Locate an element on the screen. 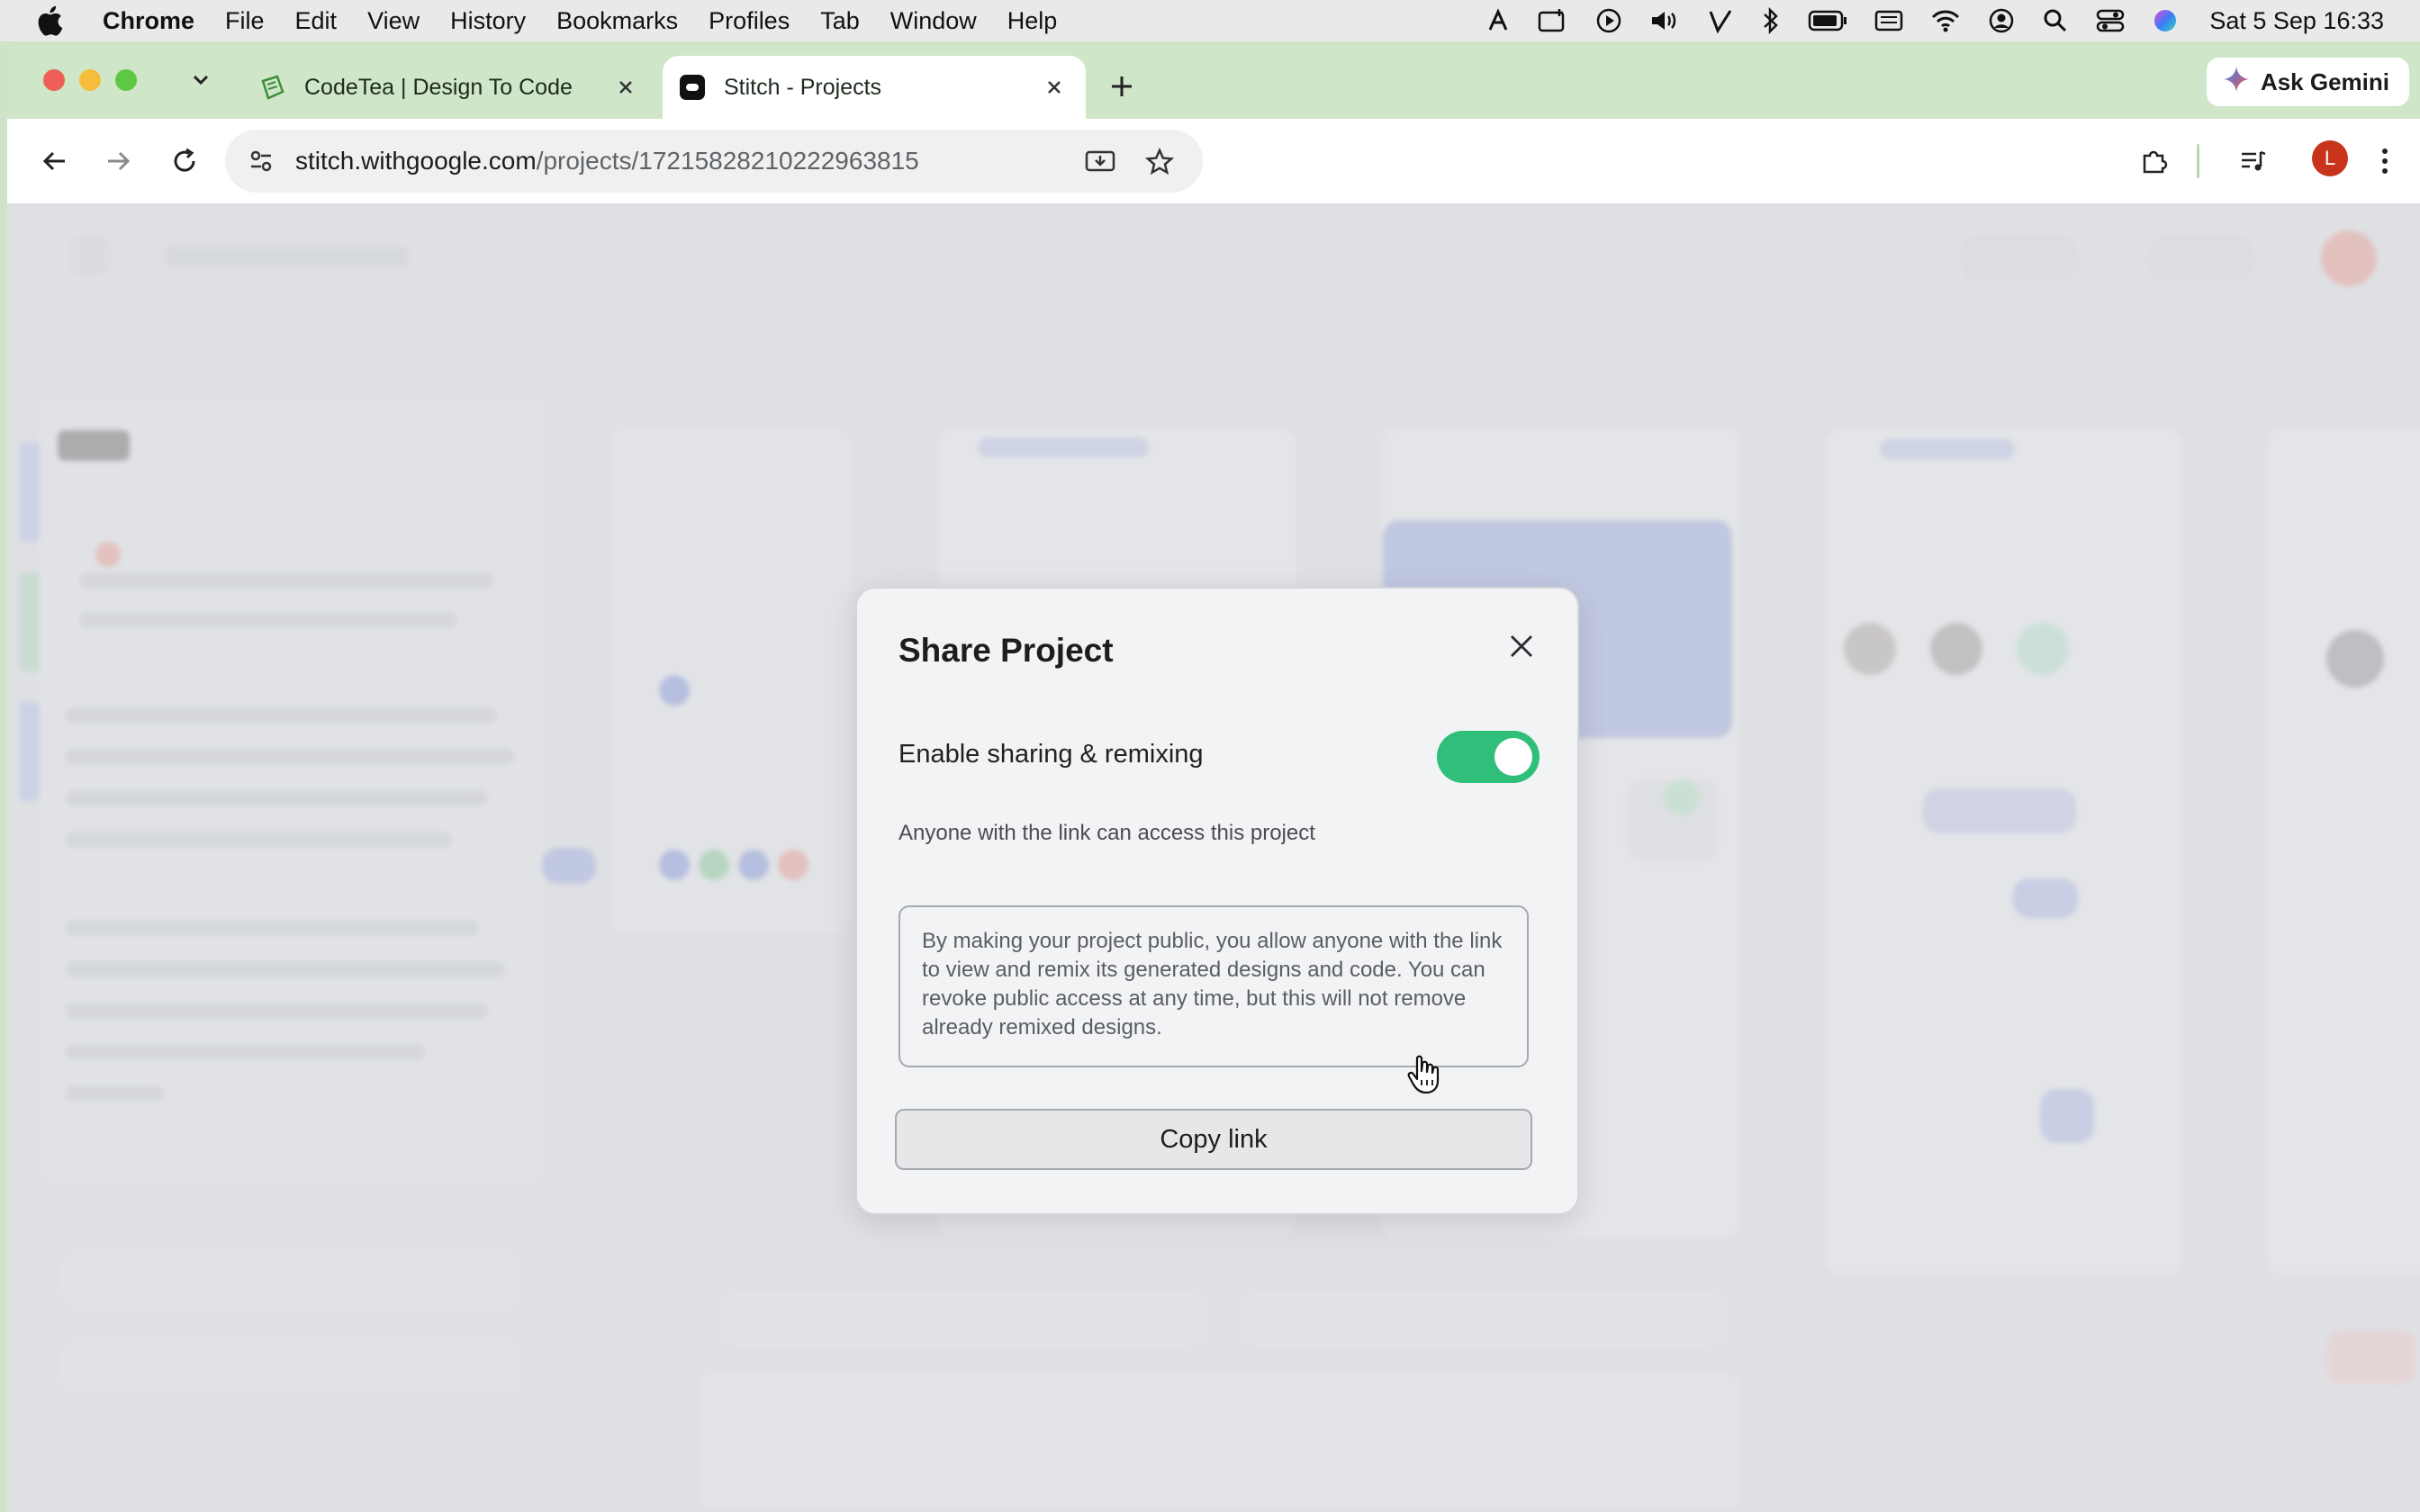  sharing-toggle is located at coordinates (1488, 757).